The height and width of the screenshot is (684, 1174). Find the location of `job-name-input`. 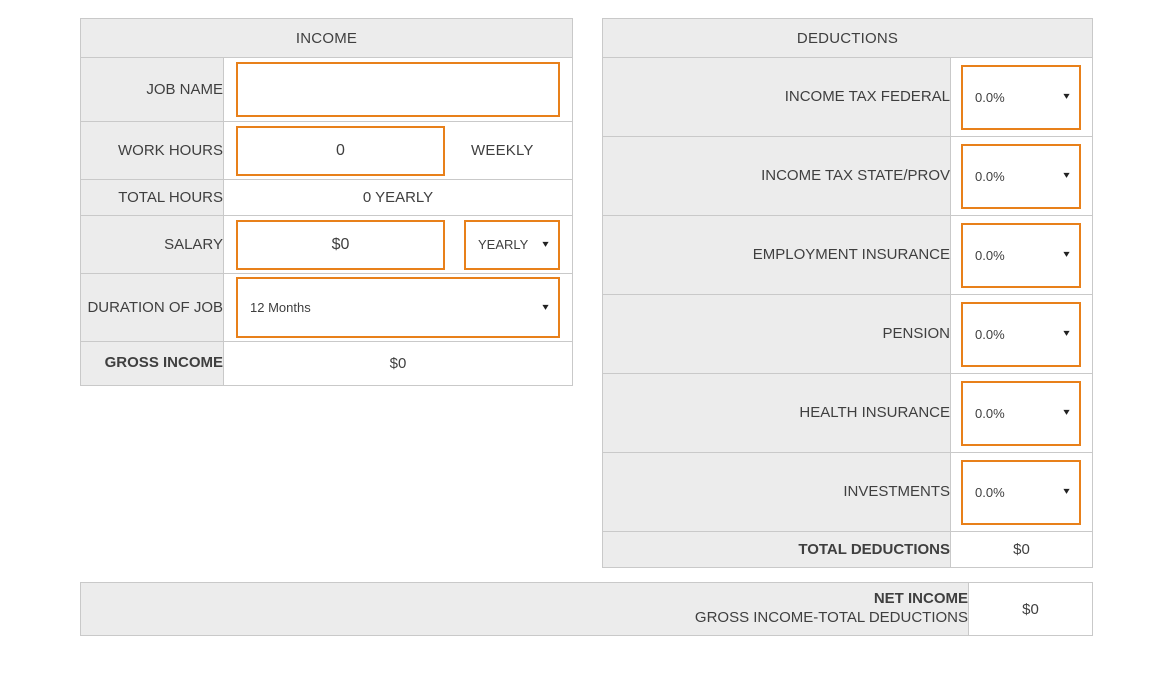

job-name-input is located at coordinates (398, 89).